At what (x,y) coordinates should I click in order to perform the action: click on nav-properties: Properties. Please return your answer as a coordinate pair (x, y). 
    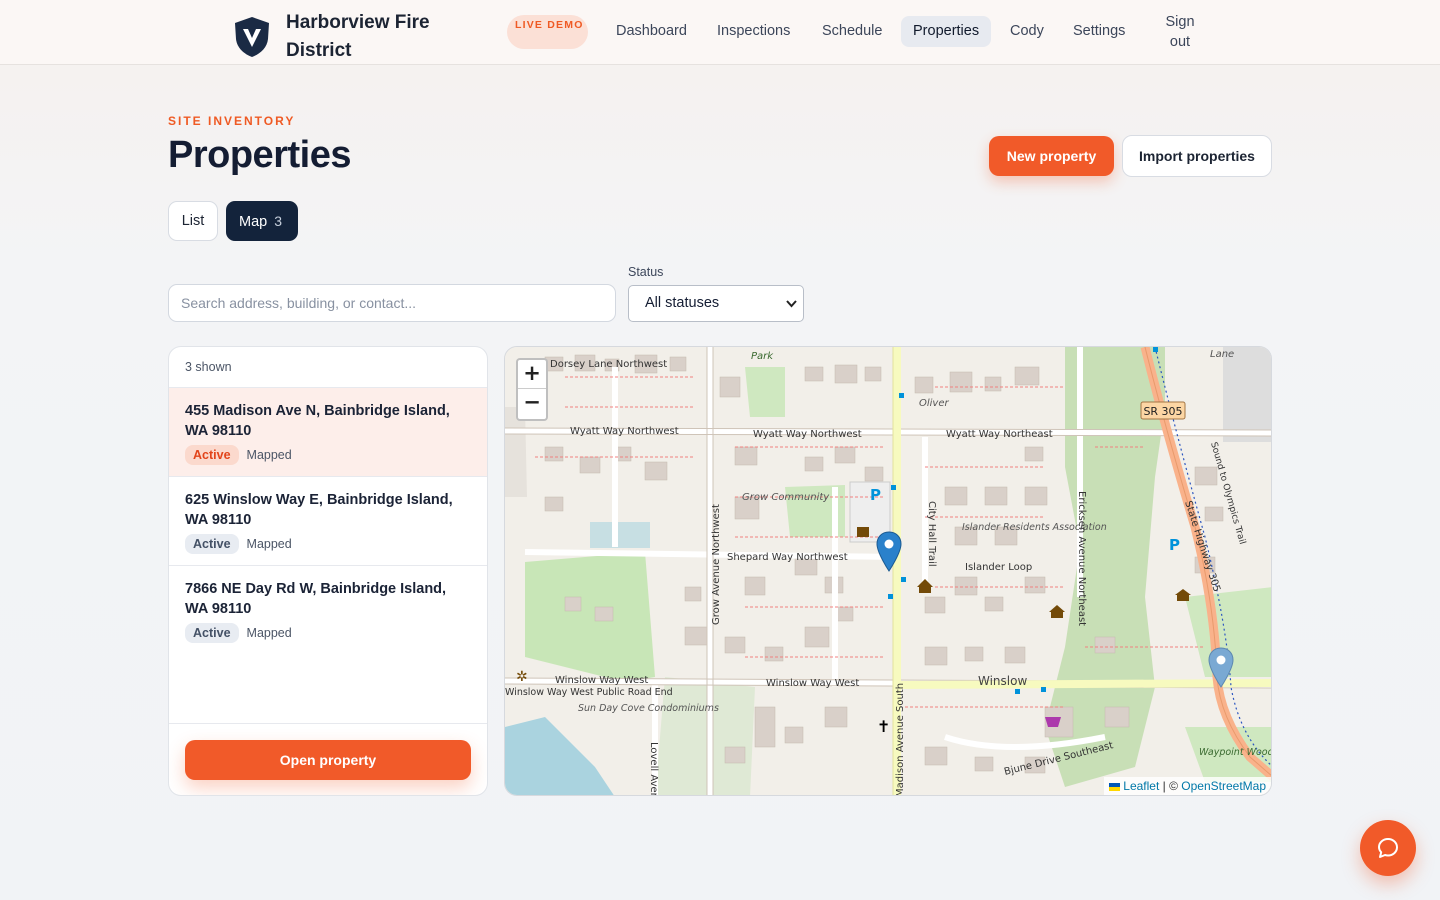
    Looking at the image, I should click on (946, 31).